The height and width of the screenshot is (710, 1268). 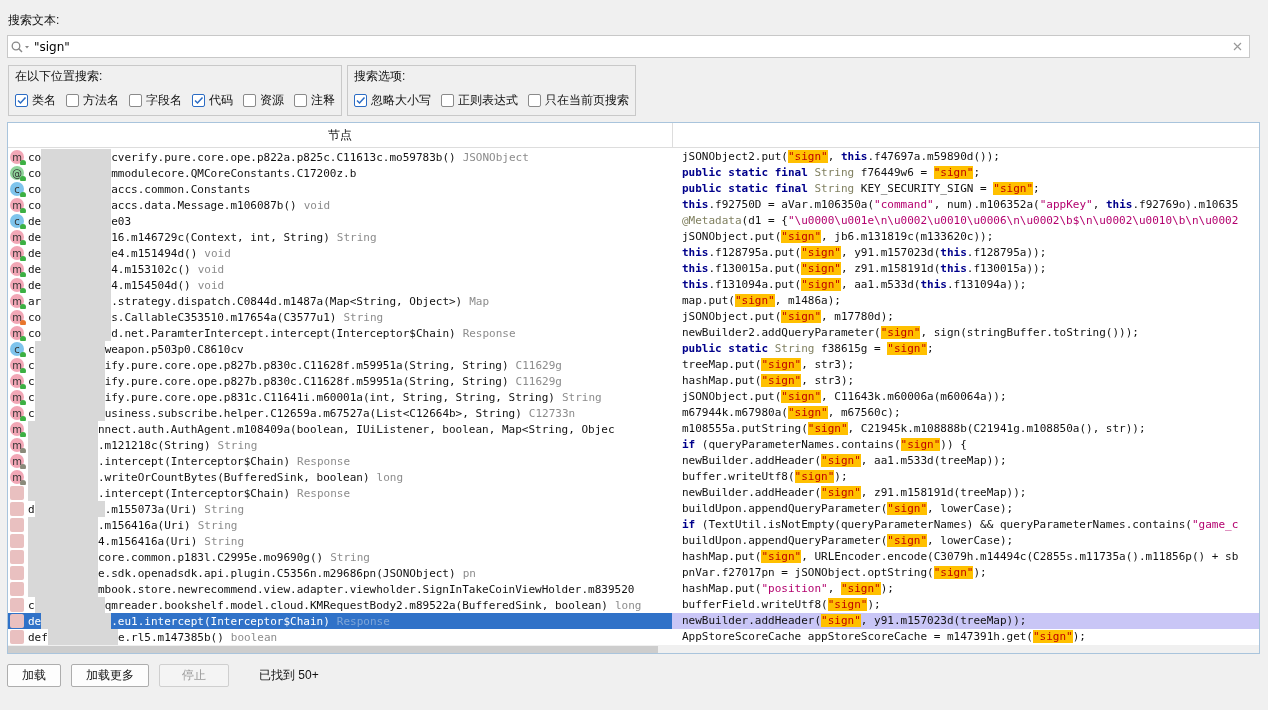 What do you see at coordinates (380, 76) in the screenshot?
I see `group-title: 搜索选项:` at bounding box center [380, 76].